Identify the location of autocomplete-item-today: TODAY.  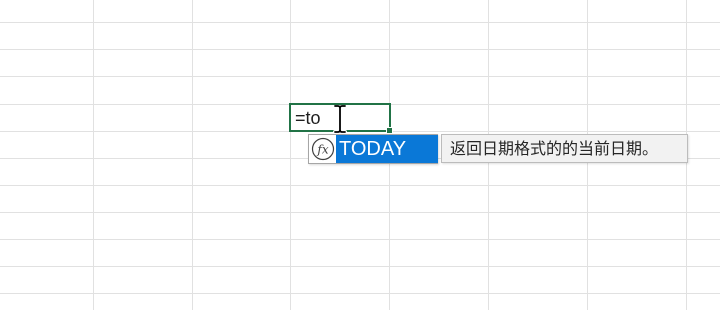
(387, 149).